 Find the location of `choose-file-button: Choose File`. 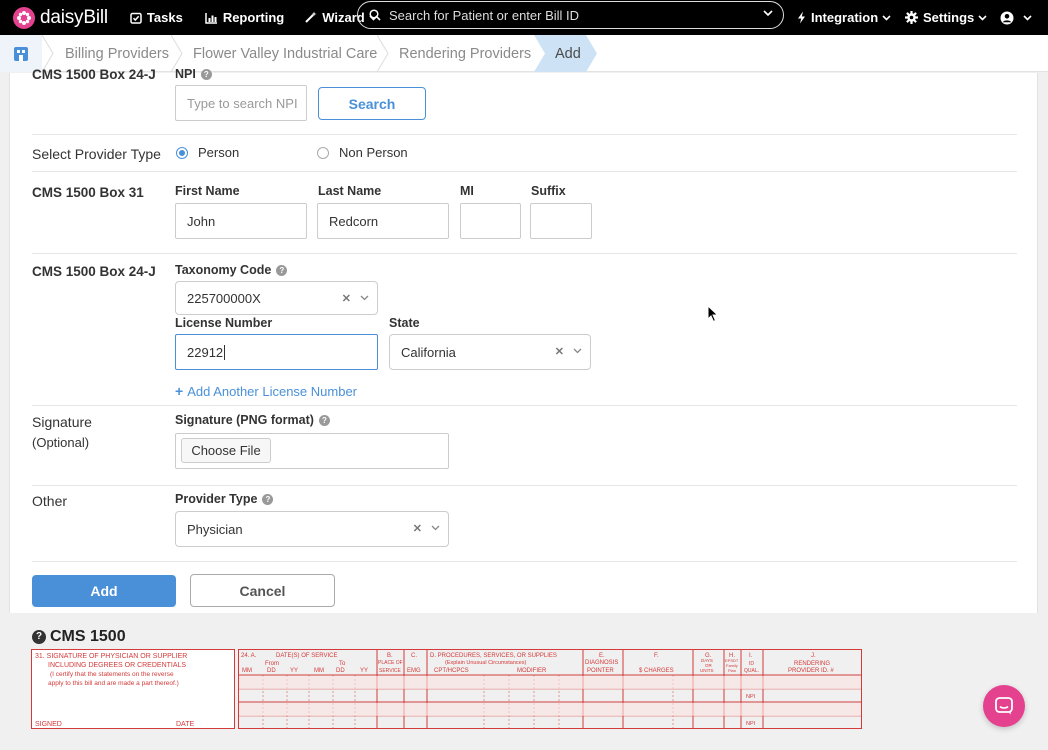

choose-file-button: Choose File is located at coordinates (226, 450).